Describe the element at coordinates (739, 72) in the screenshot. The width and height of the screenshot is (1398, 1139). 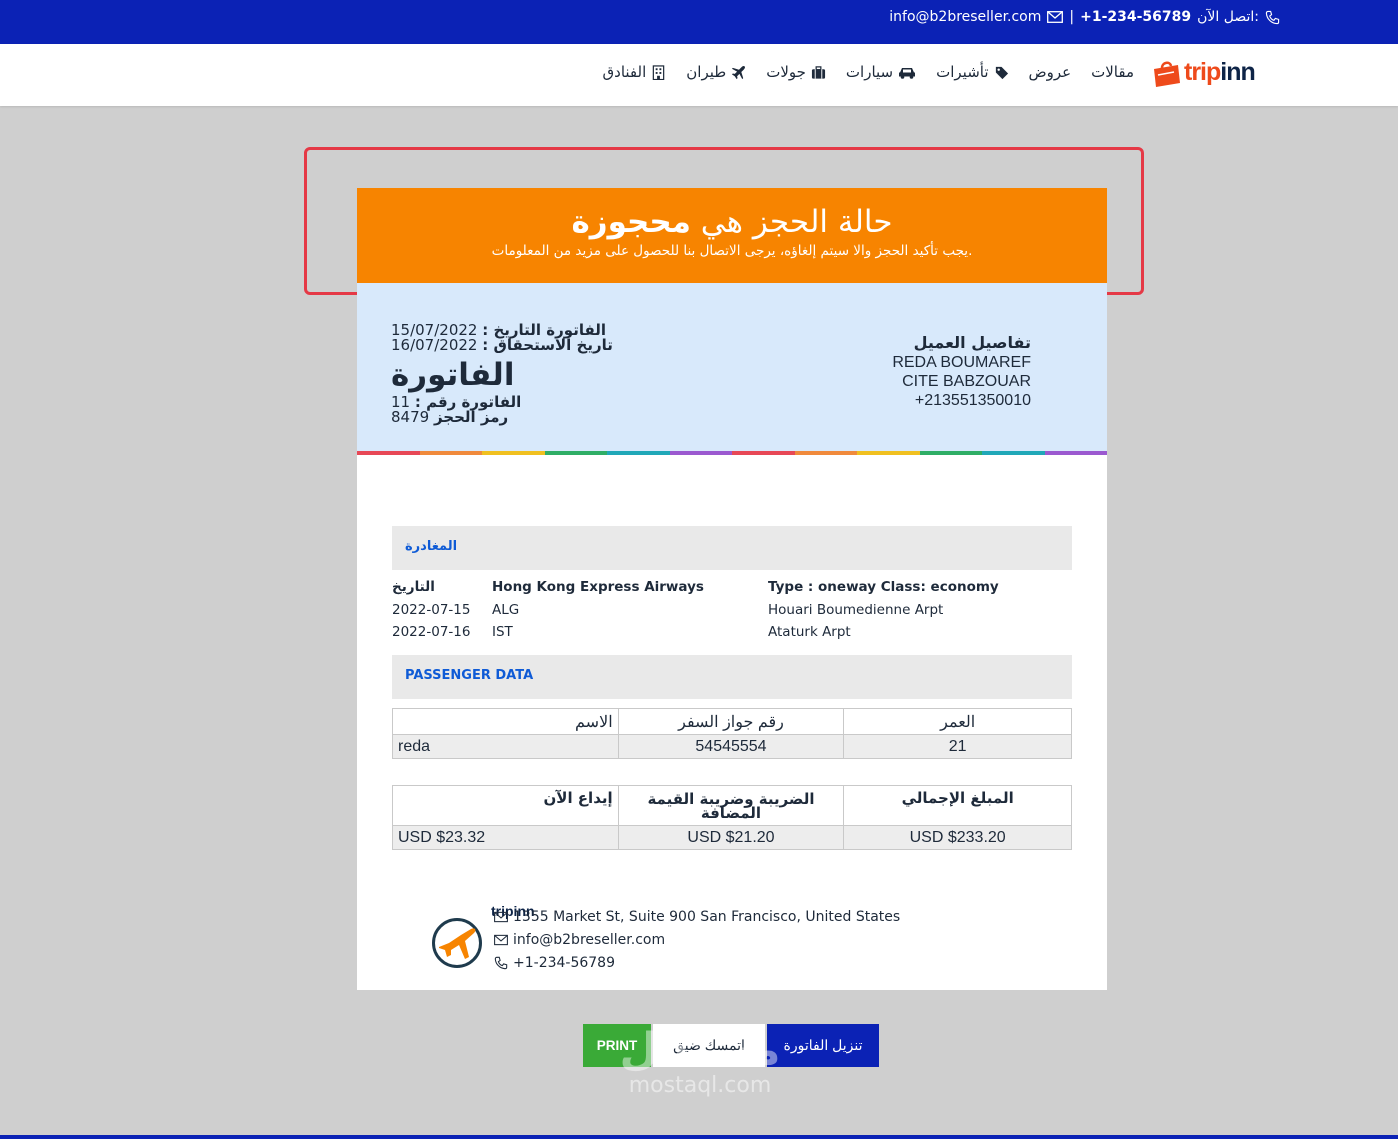
I see `plane-icon` at that location.